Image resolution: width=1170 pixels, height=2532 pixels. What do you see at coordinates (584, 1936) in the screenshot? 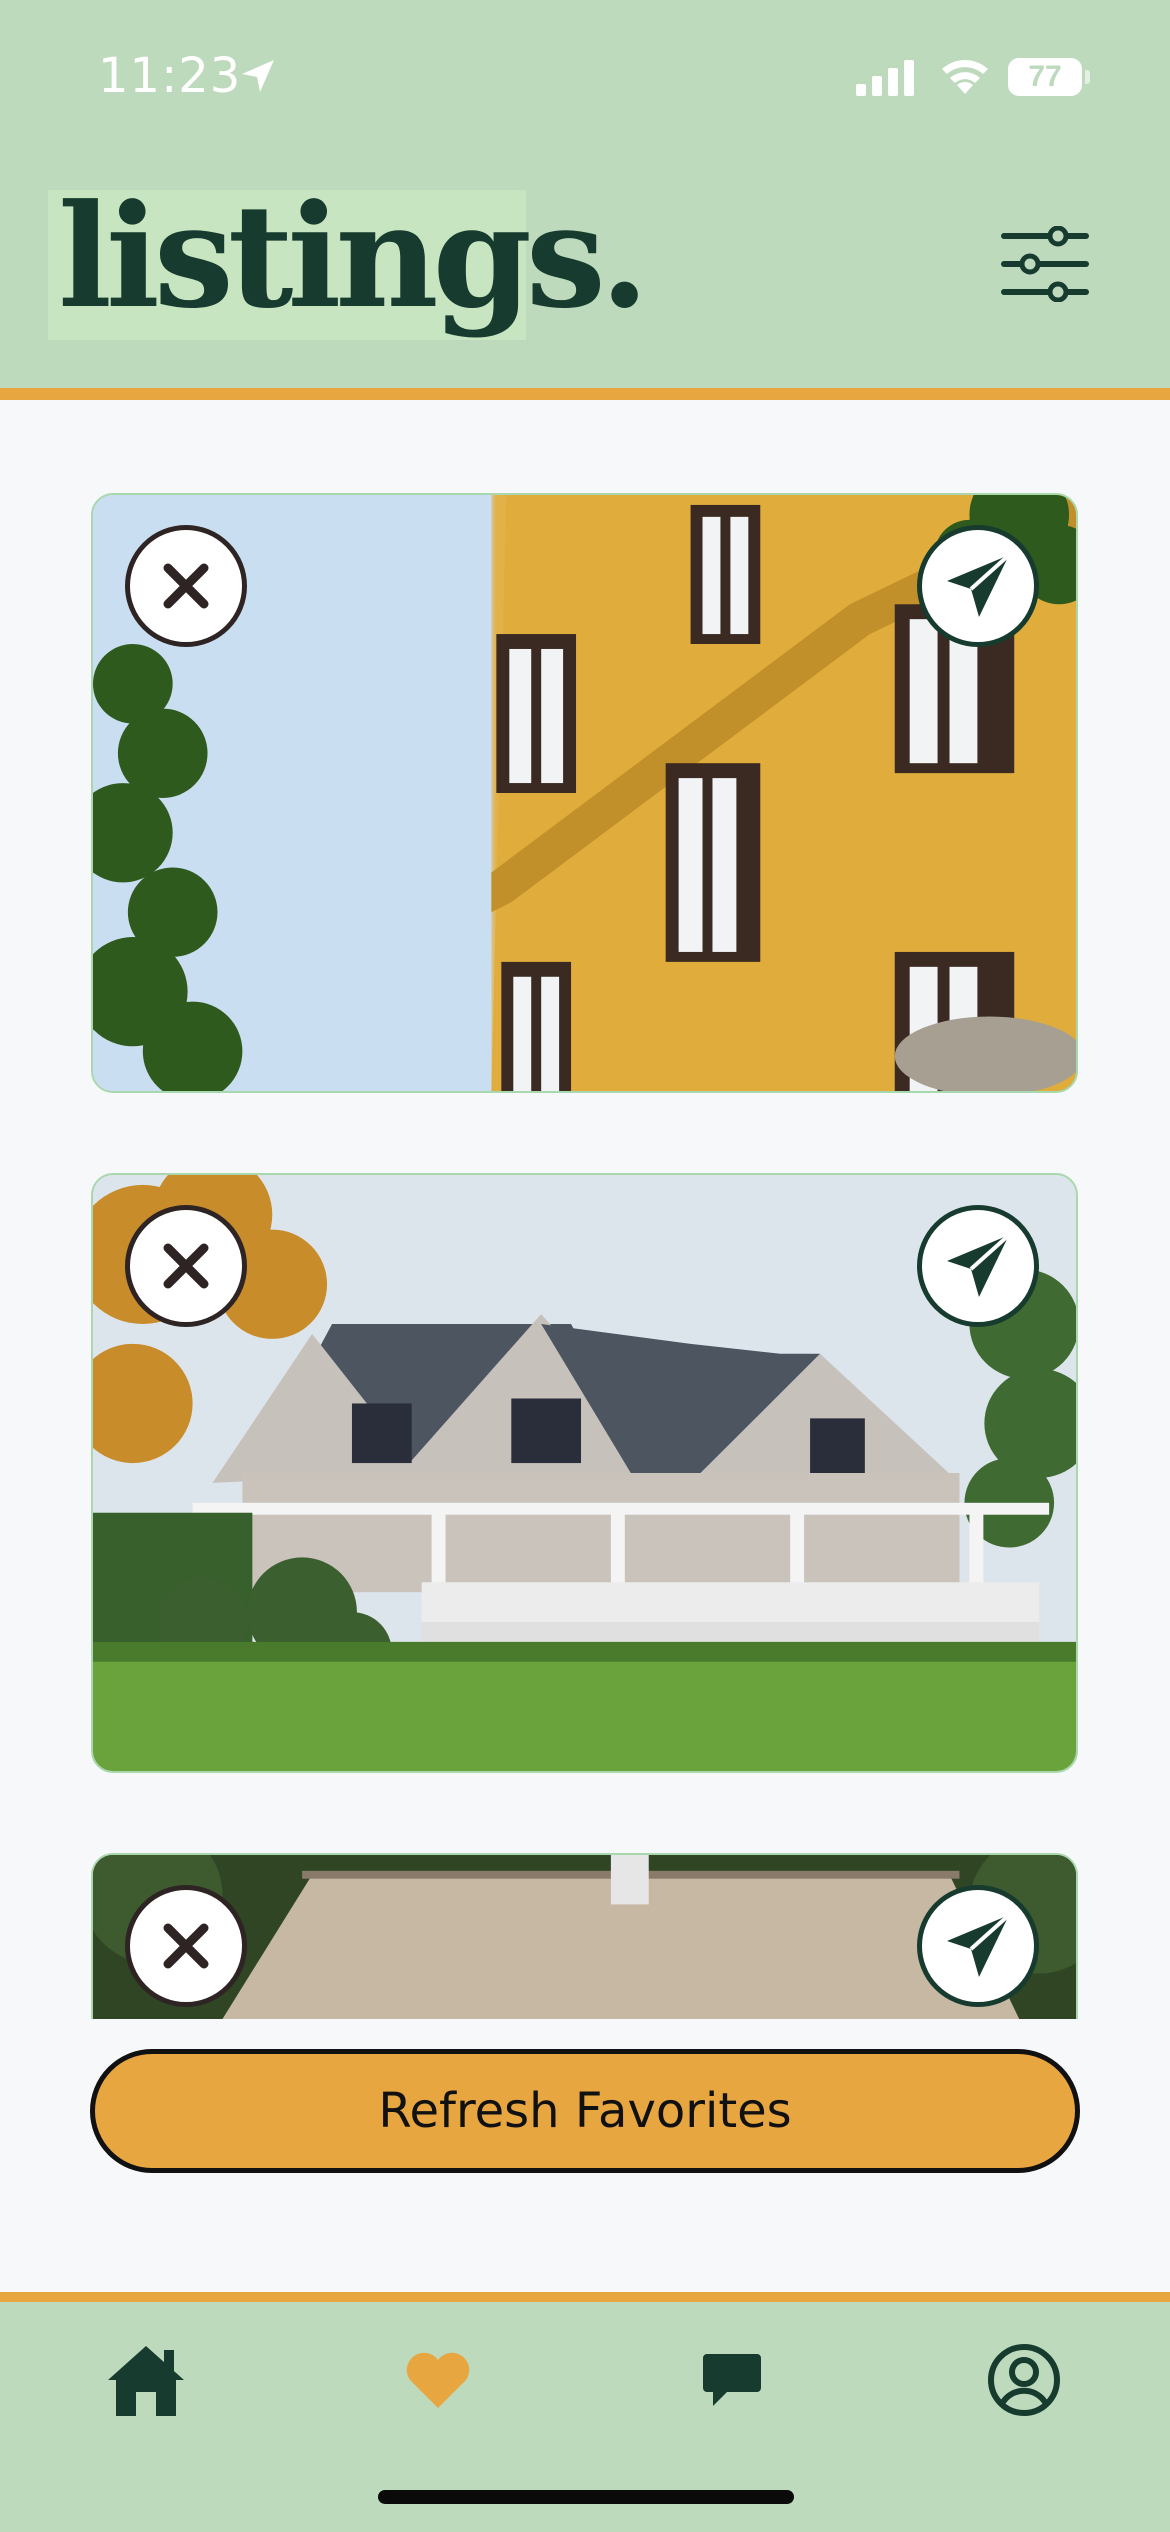
I see `listing-card` at bounding box center [584, 1936].